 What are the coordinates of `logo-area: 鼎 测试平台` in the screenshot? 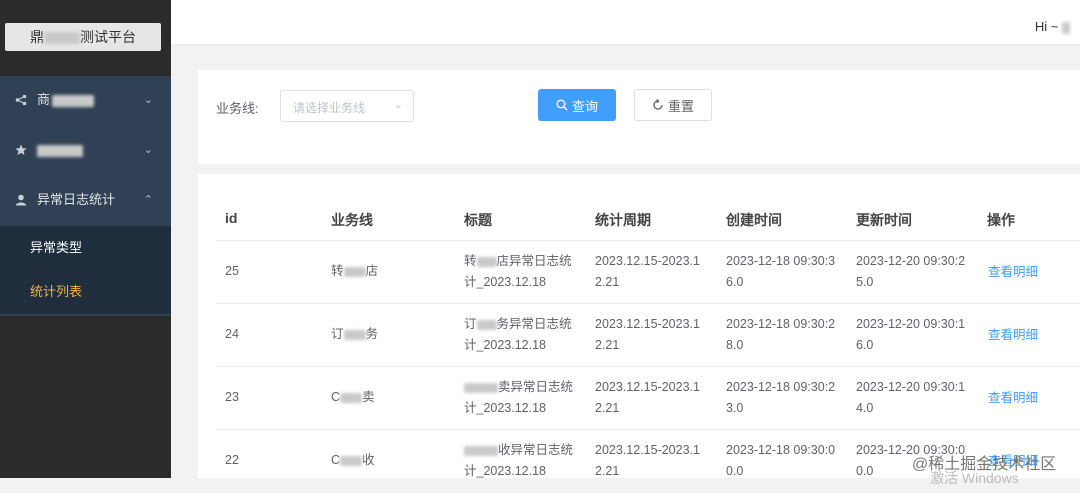 It's located at (85, 38).